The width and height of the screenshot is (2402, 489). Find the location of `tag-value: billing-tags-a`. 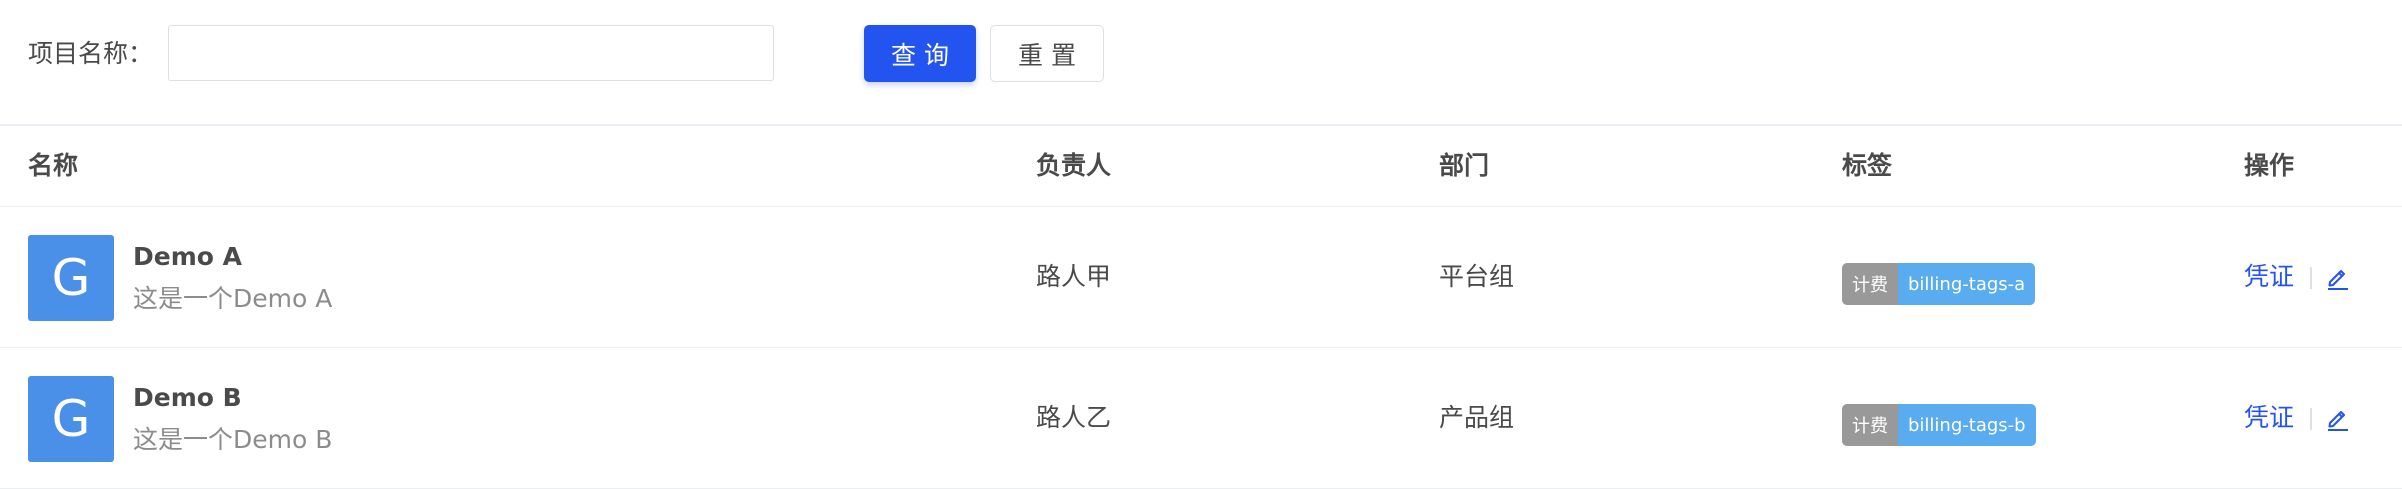

tag-value: billing-tags-a is located at coordinates (1967, 284).